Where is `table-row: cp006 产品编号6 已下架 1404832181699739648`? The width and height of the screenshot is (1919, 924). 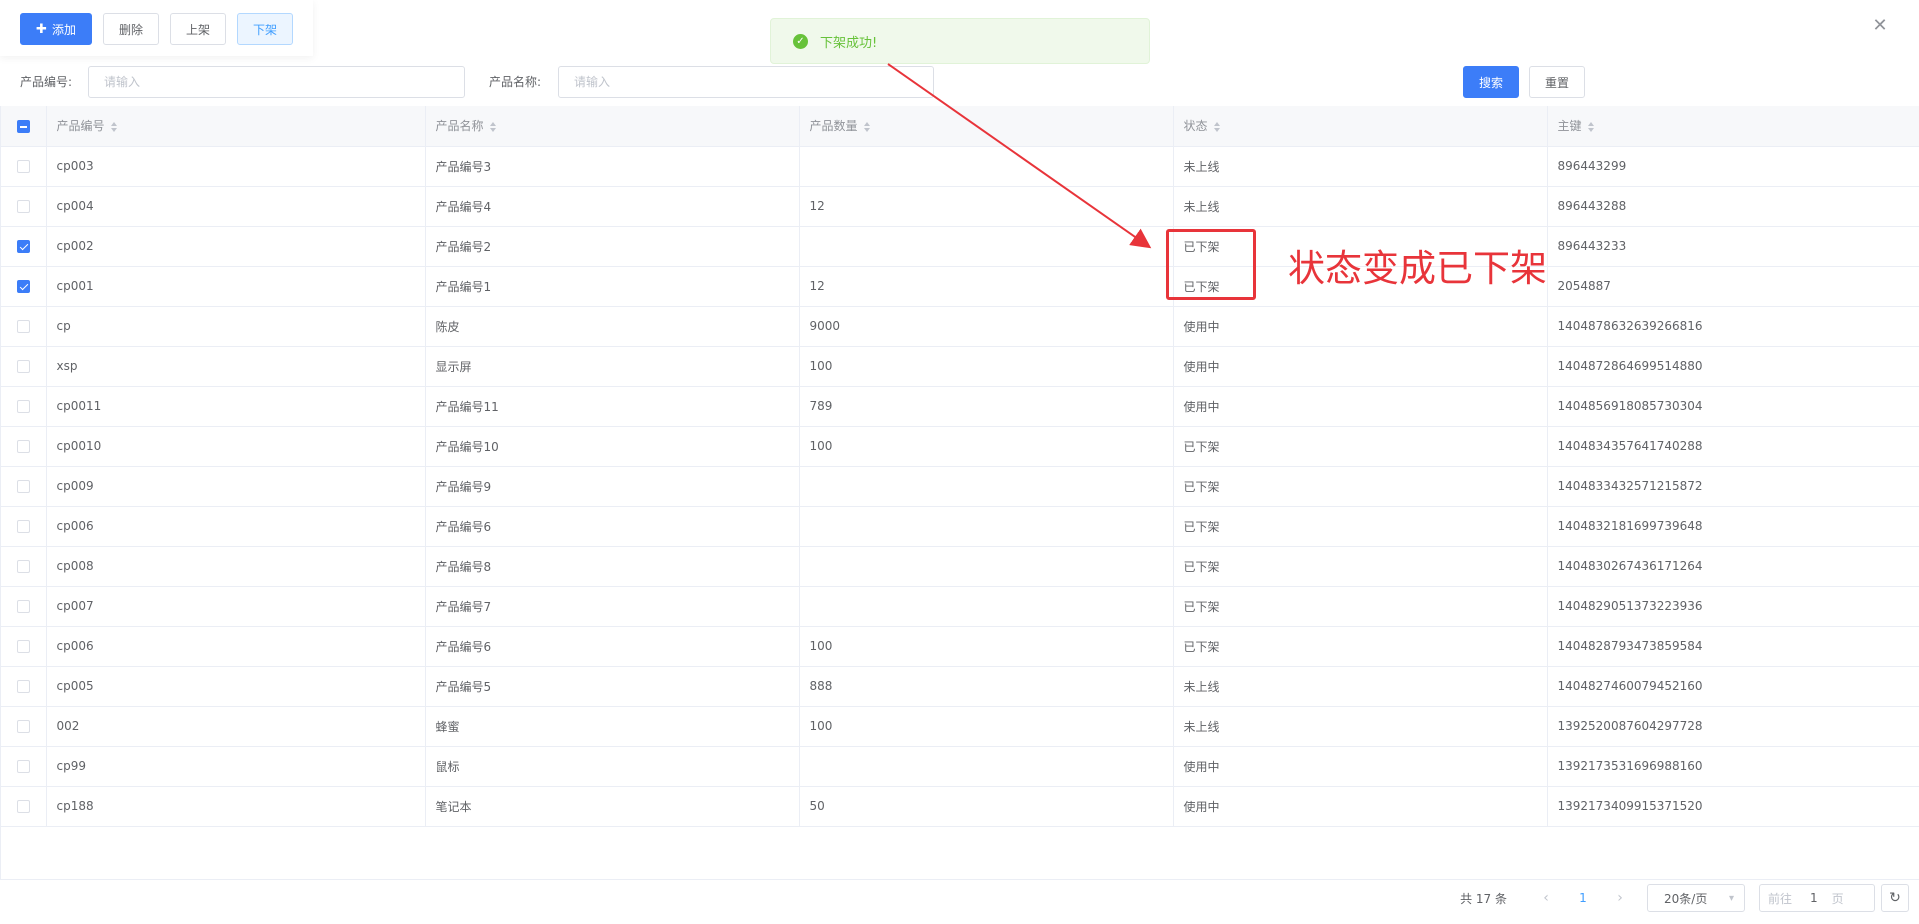
table-row: cp006 产品编号6 已下架 1404832181699739648 is located at coordinates (960, 526).